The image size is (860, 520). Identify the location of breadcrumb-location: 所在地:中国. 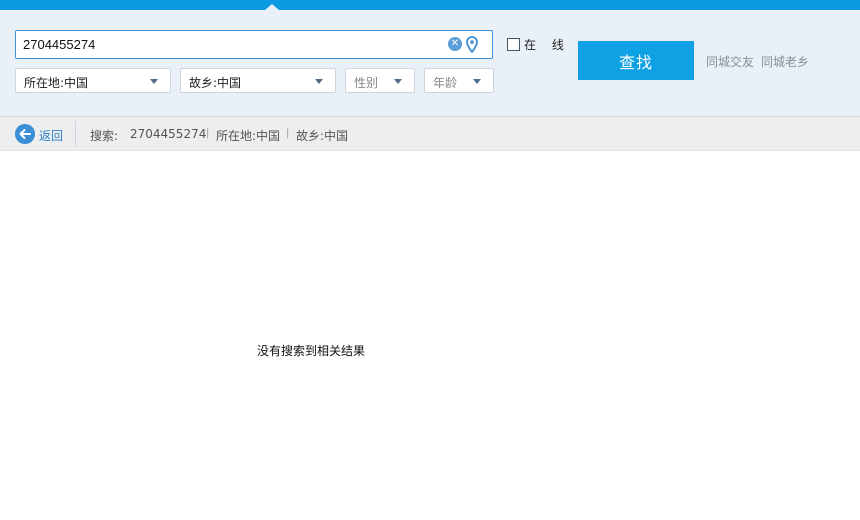
(248, 136).